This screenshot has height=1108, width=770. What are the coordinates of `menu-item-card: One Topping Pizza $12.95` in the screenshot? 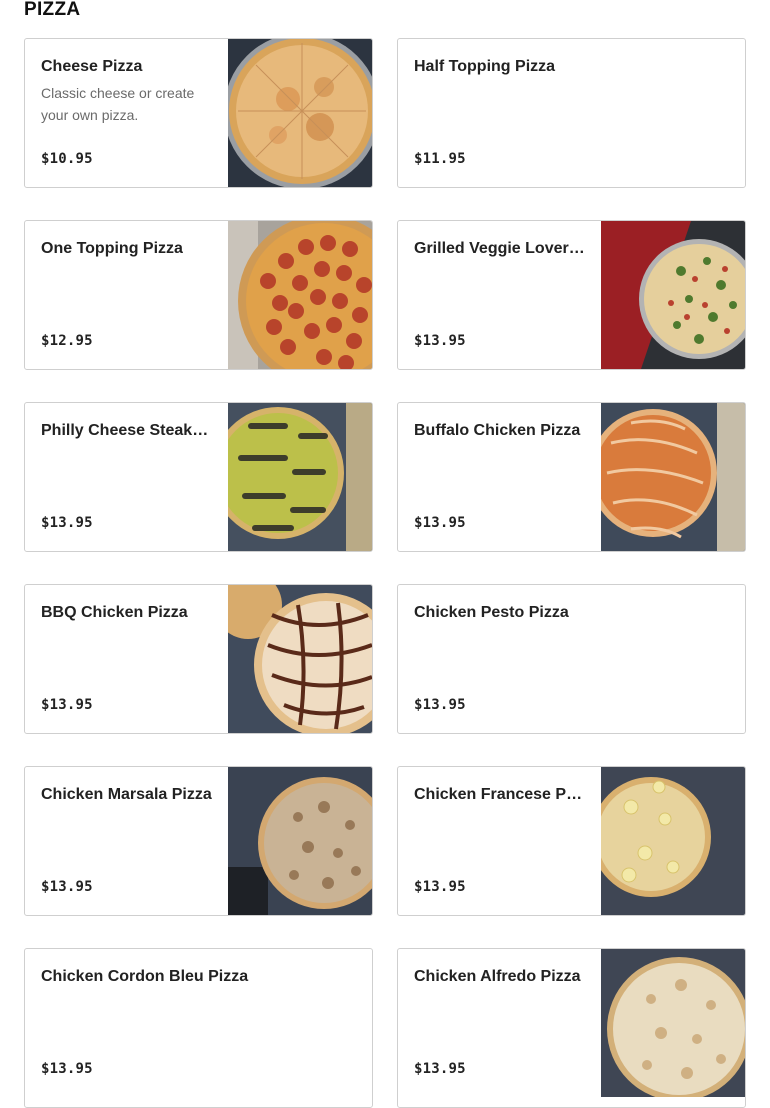 It's located at (198, 295).